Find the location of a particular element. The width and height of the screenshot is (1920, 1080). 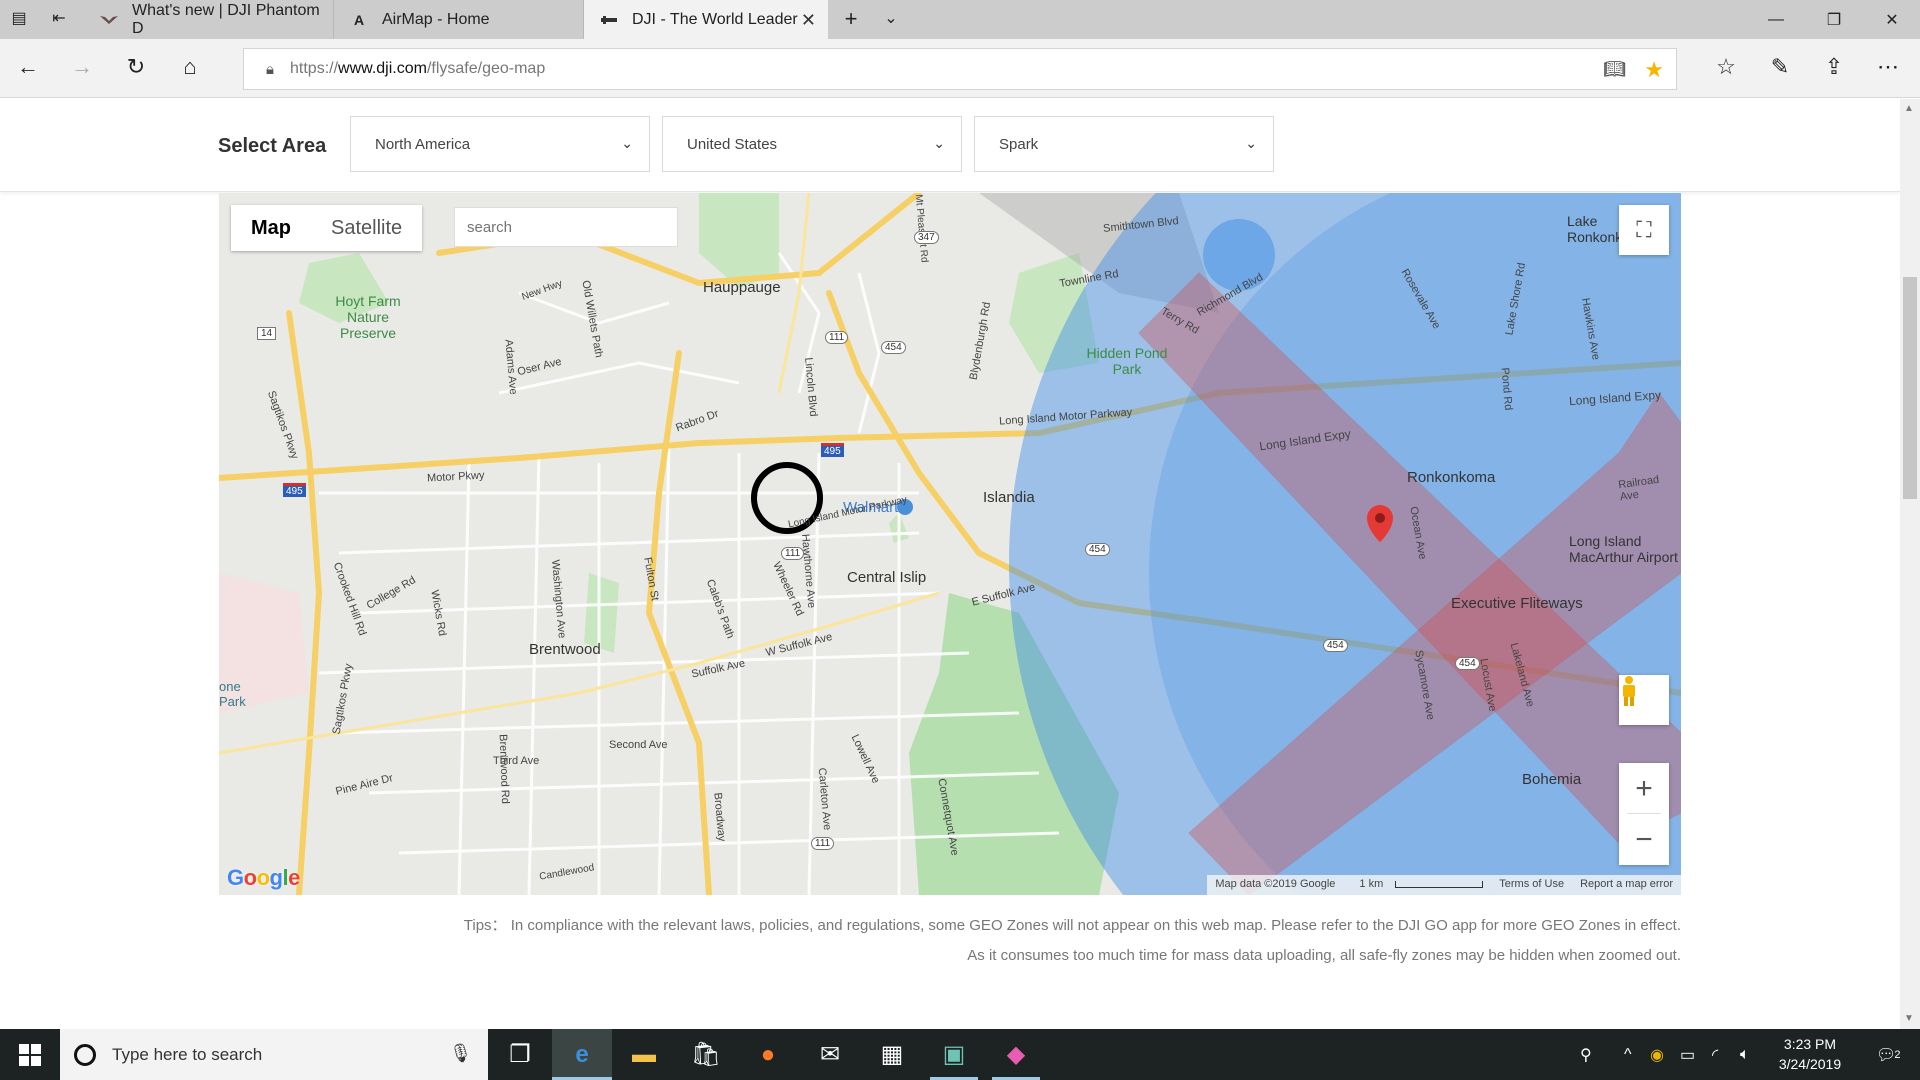

place-label: Islandia is located at coordinates (1009, 497).